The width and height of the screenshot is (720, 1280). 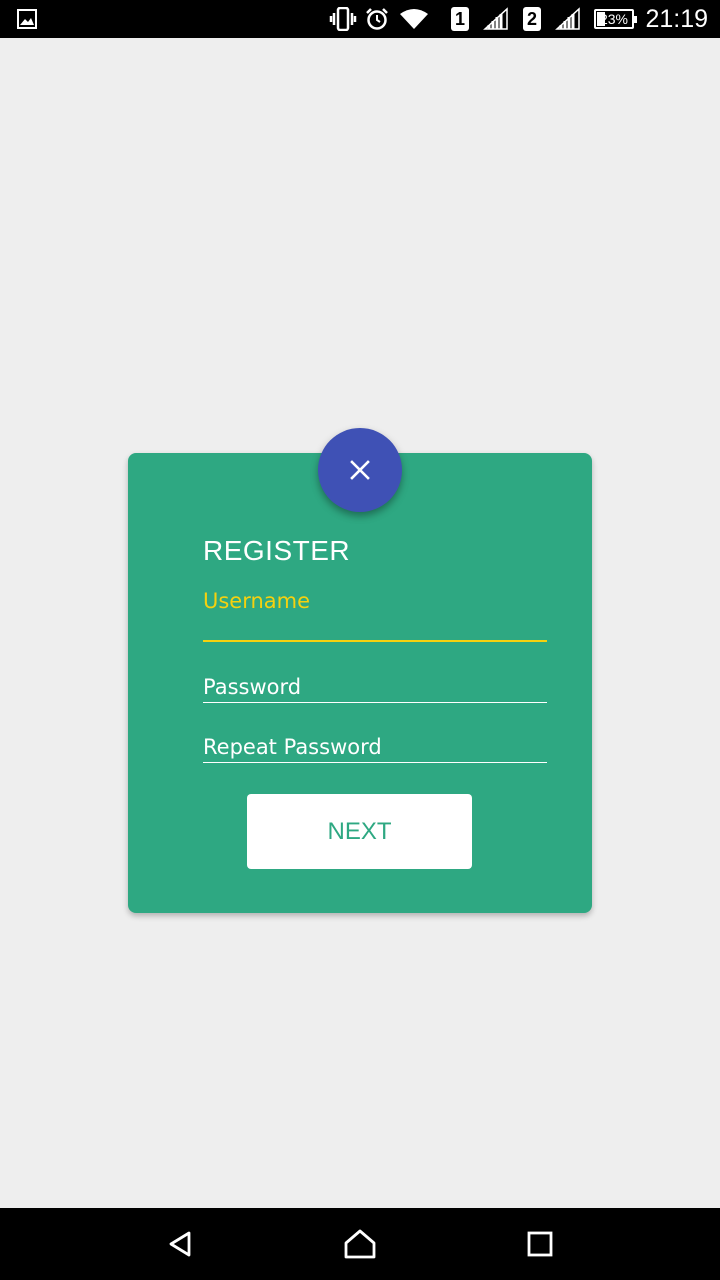 What do you see at coordinates (375, 641) in the screenshot?
I see `username-underline` at bounding box center [375, 641].